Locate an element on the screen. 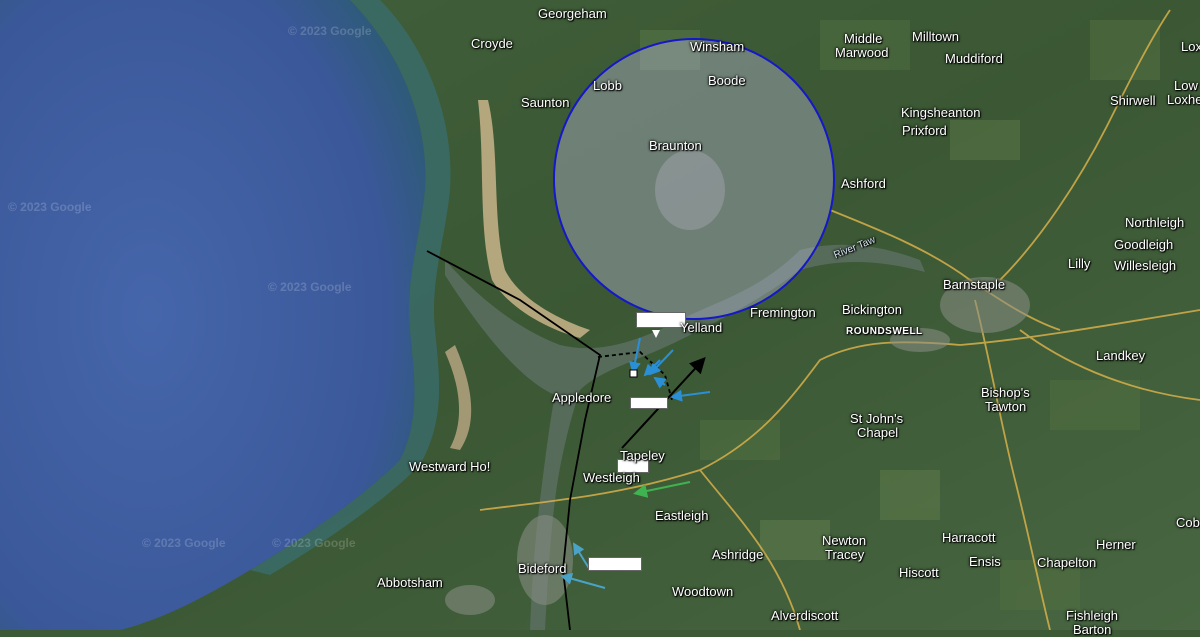  place-label: Northleigh is located at coordinates (1154, 223).